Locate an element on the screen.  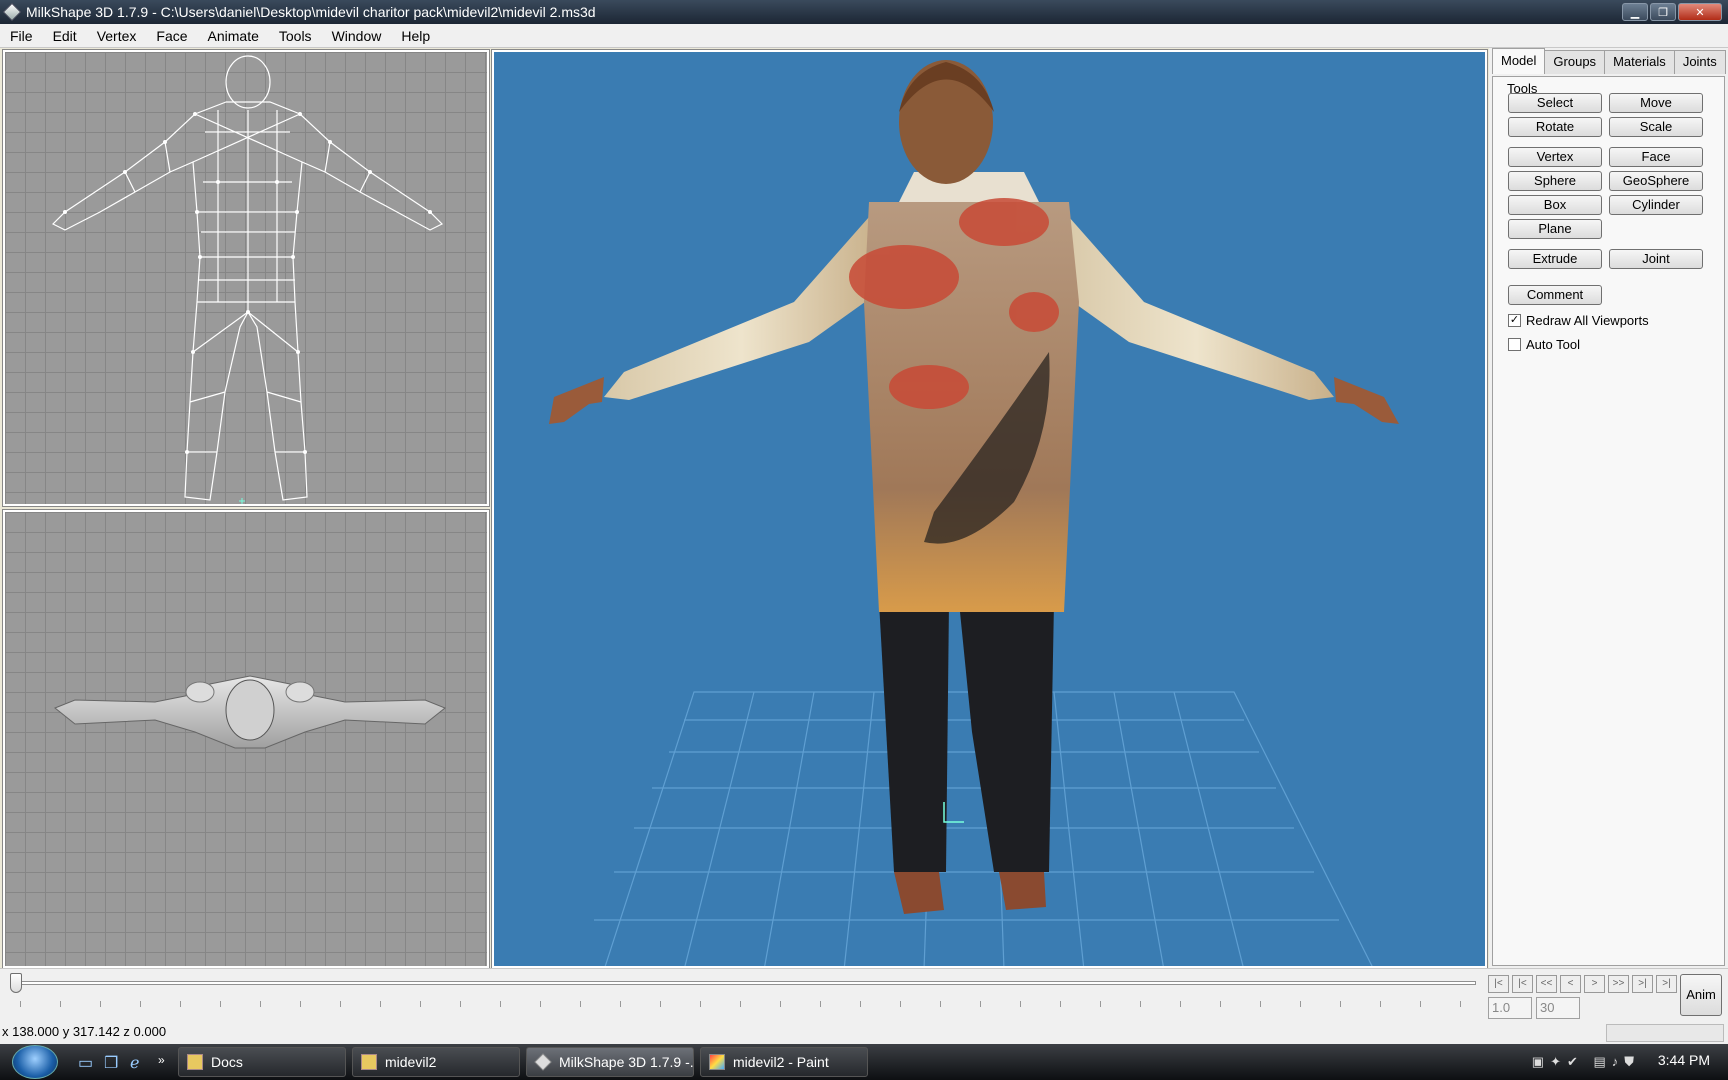
plane-button: Plane is located at coordinates (1555, 229).